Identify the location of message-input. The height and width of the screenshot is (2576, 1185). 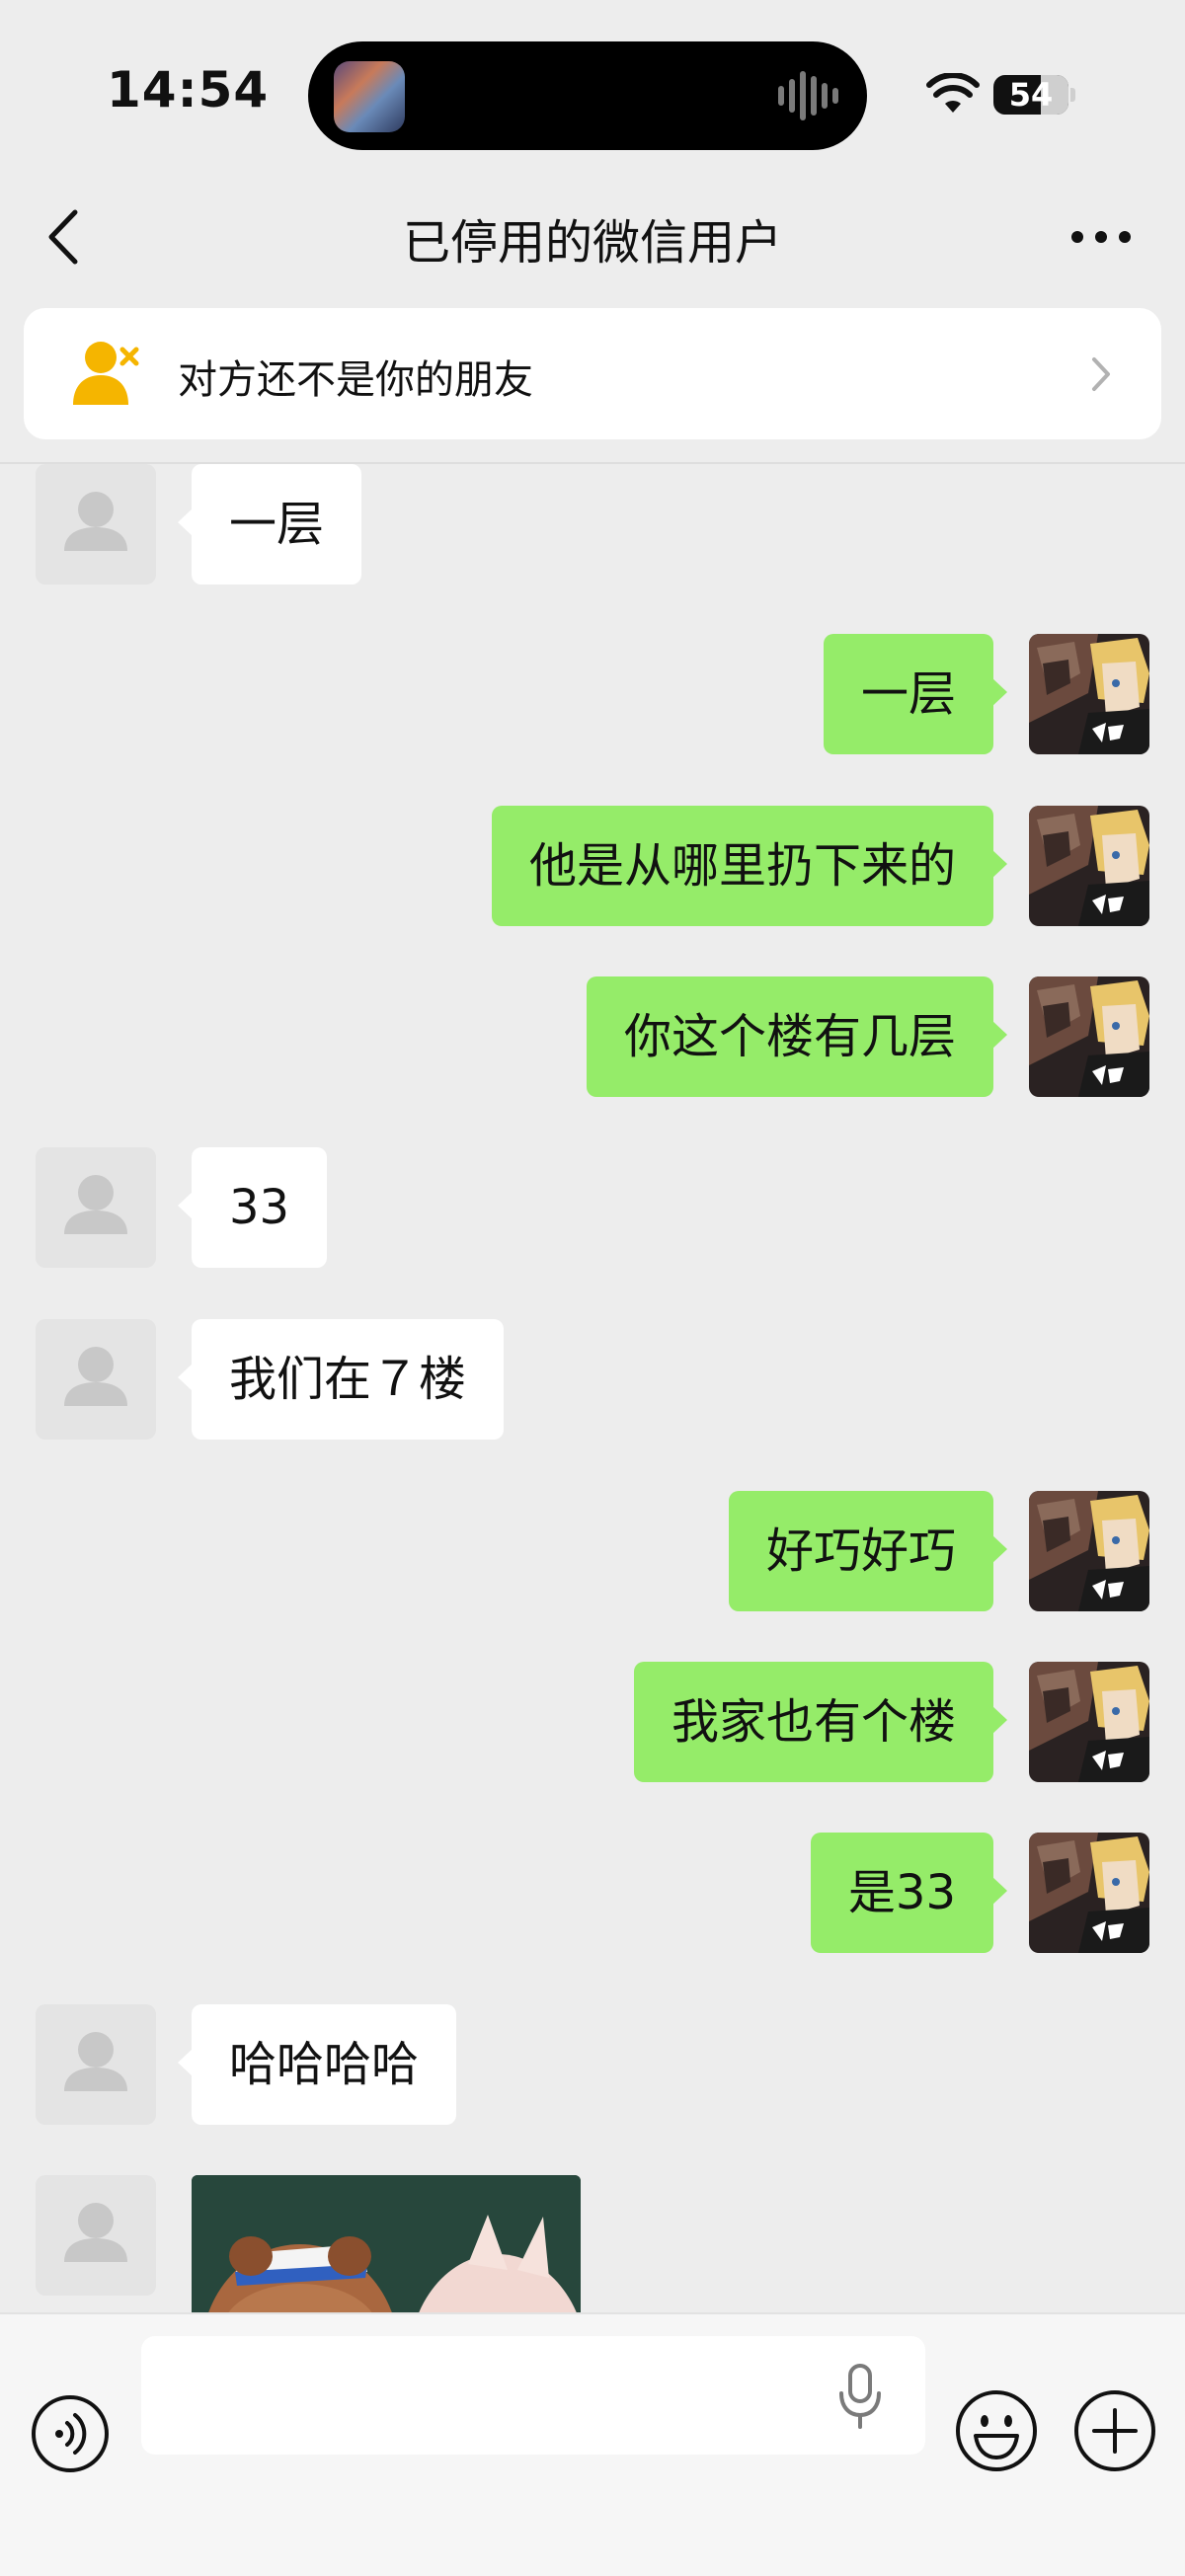
(533, 2395).